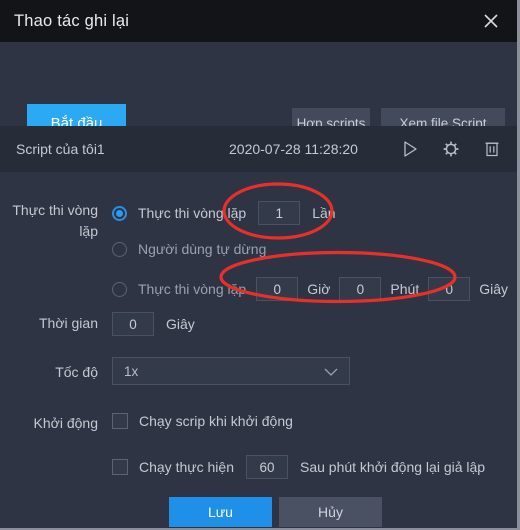 The height and width of the screenshot is (530, 520). Describe the element at coordinates (405, 289) in the screenshot. I see `loop-minutes-unit: Phút` at that location.